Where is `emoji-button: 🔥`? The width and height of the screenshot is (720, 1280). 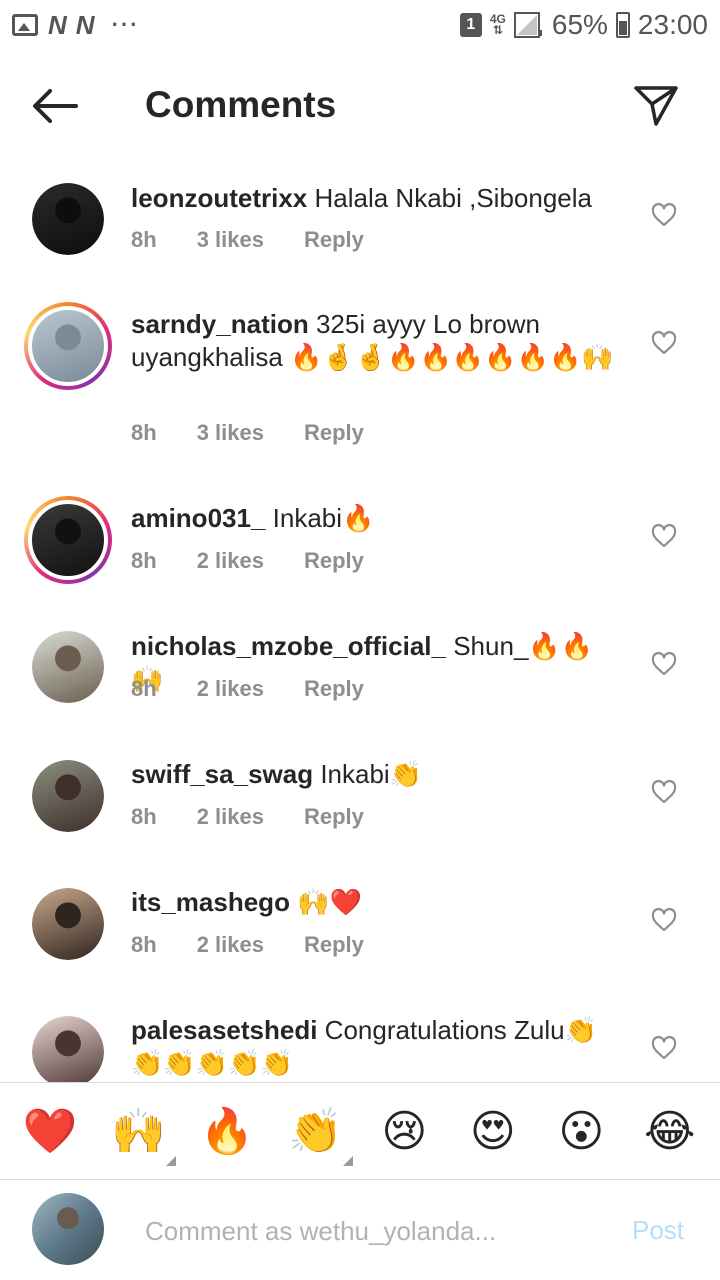 emoji-button: 🔥 is located at coordinates (227, 1131).